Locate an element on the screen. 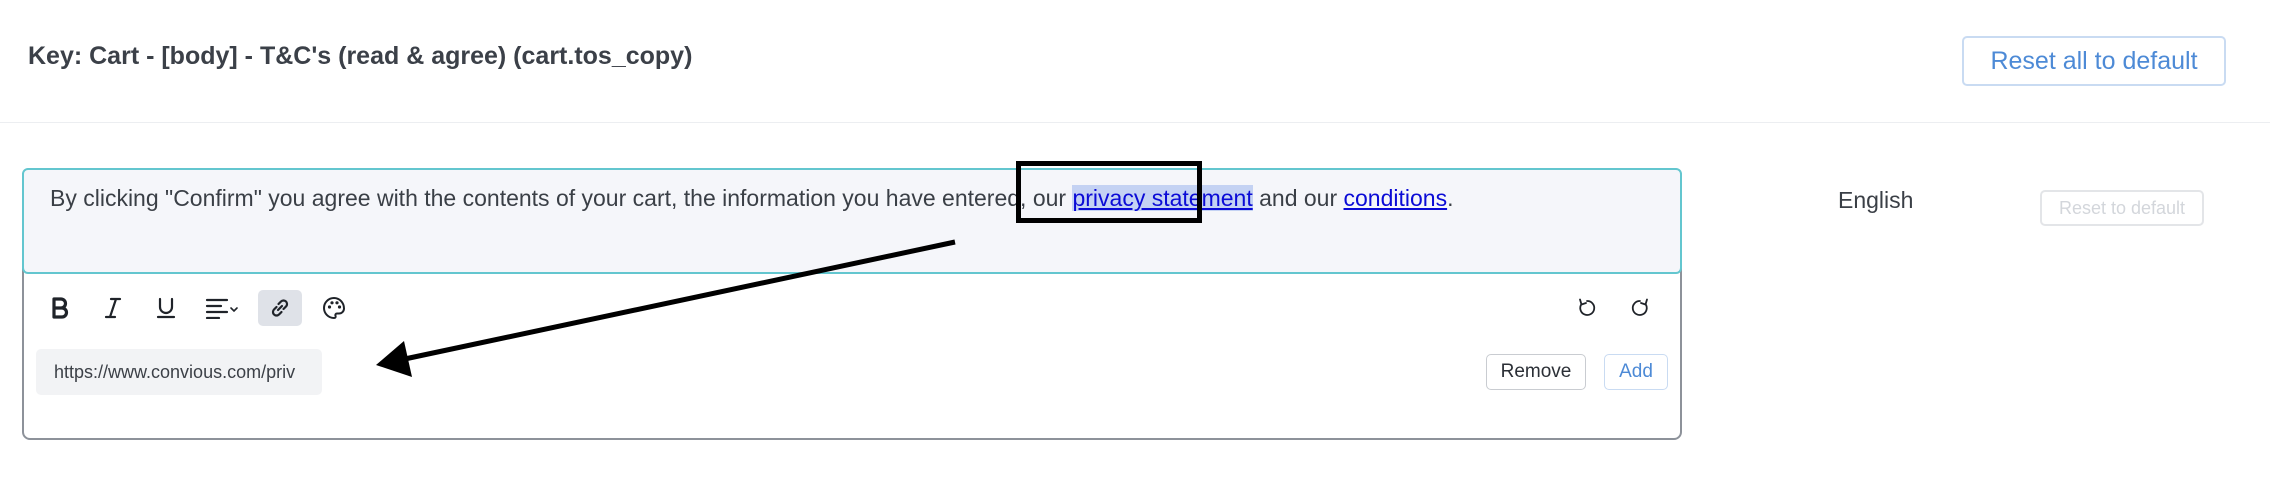 The image size is (2270, 478). text-middle: and our is located at coordinates (1298, 198).